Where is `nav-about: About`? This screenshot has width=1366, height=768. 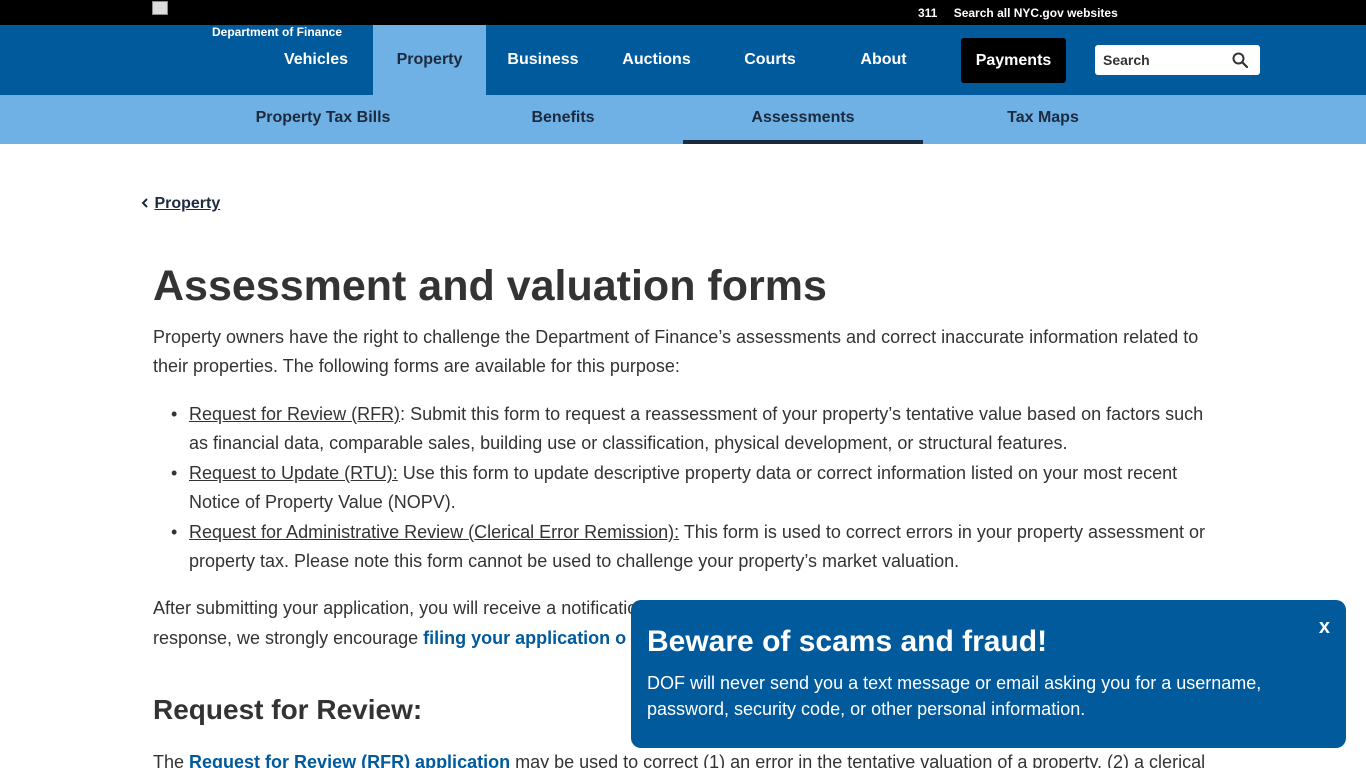 nav-about: About is located at coordinates (883, 60).